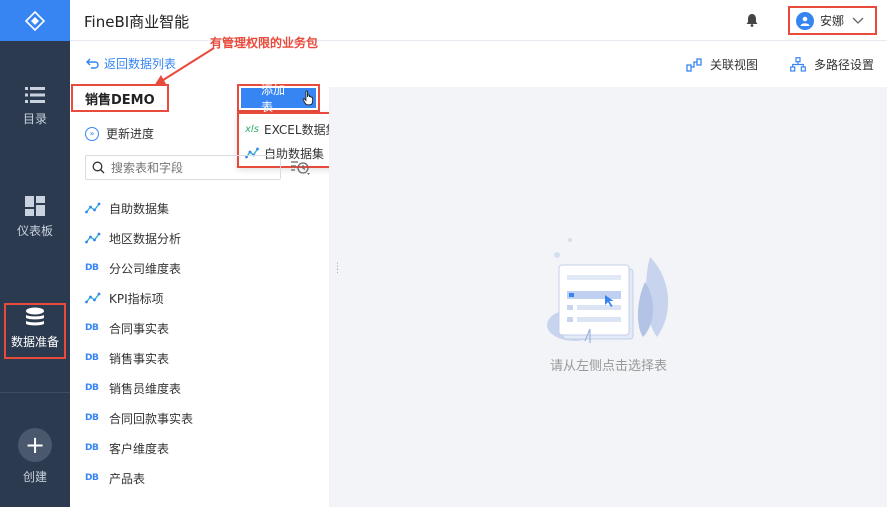 The height and width of the screenshot is (507, 887). I want to click on table-list-item: 地区数据分析, so click(205, 238).